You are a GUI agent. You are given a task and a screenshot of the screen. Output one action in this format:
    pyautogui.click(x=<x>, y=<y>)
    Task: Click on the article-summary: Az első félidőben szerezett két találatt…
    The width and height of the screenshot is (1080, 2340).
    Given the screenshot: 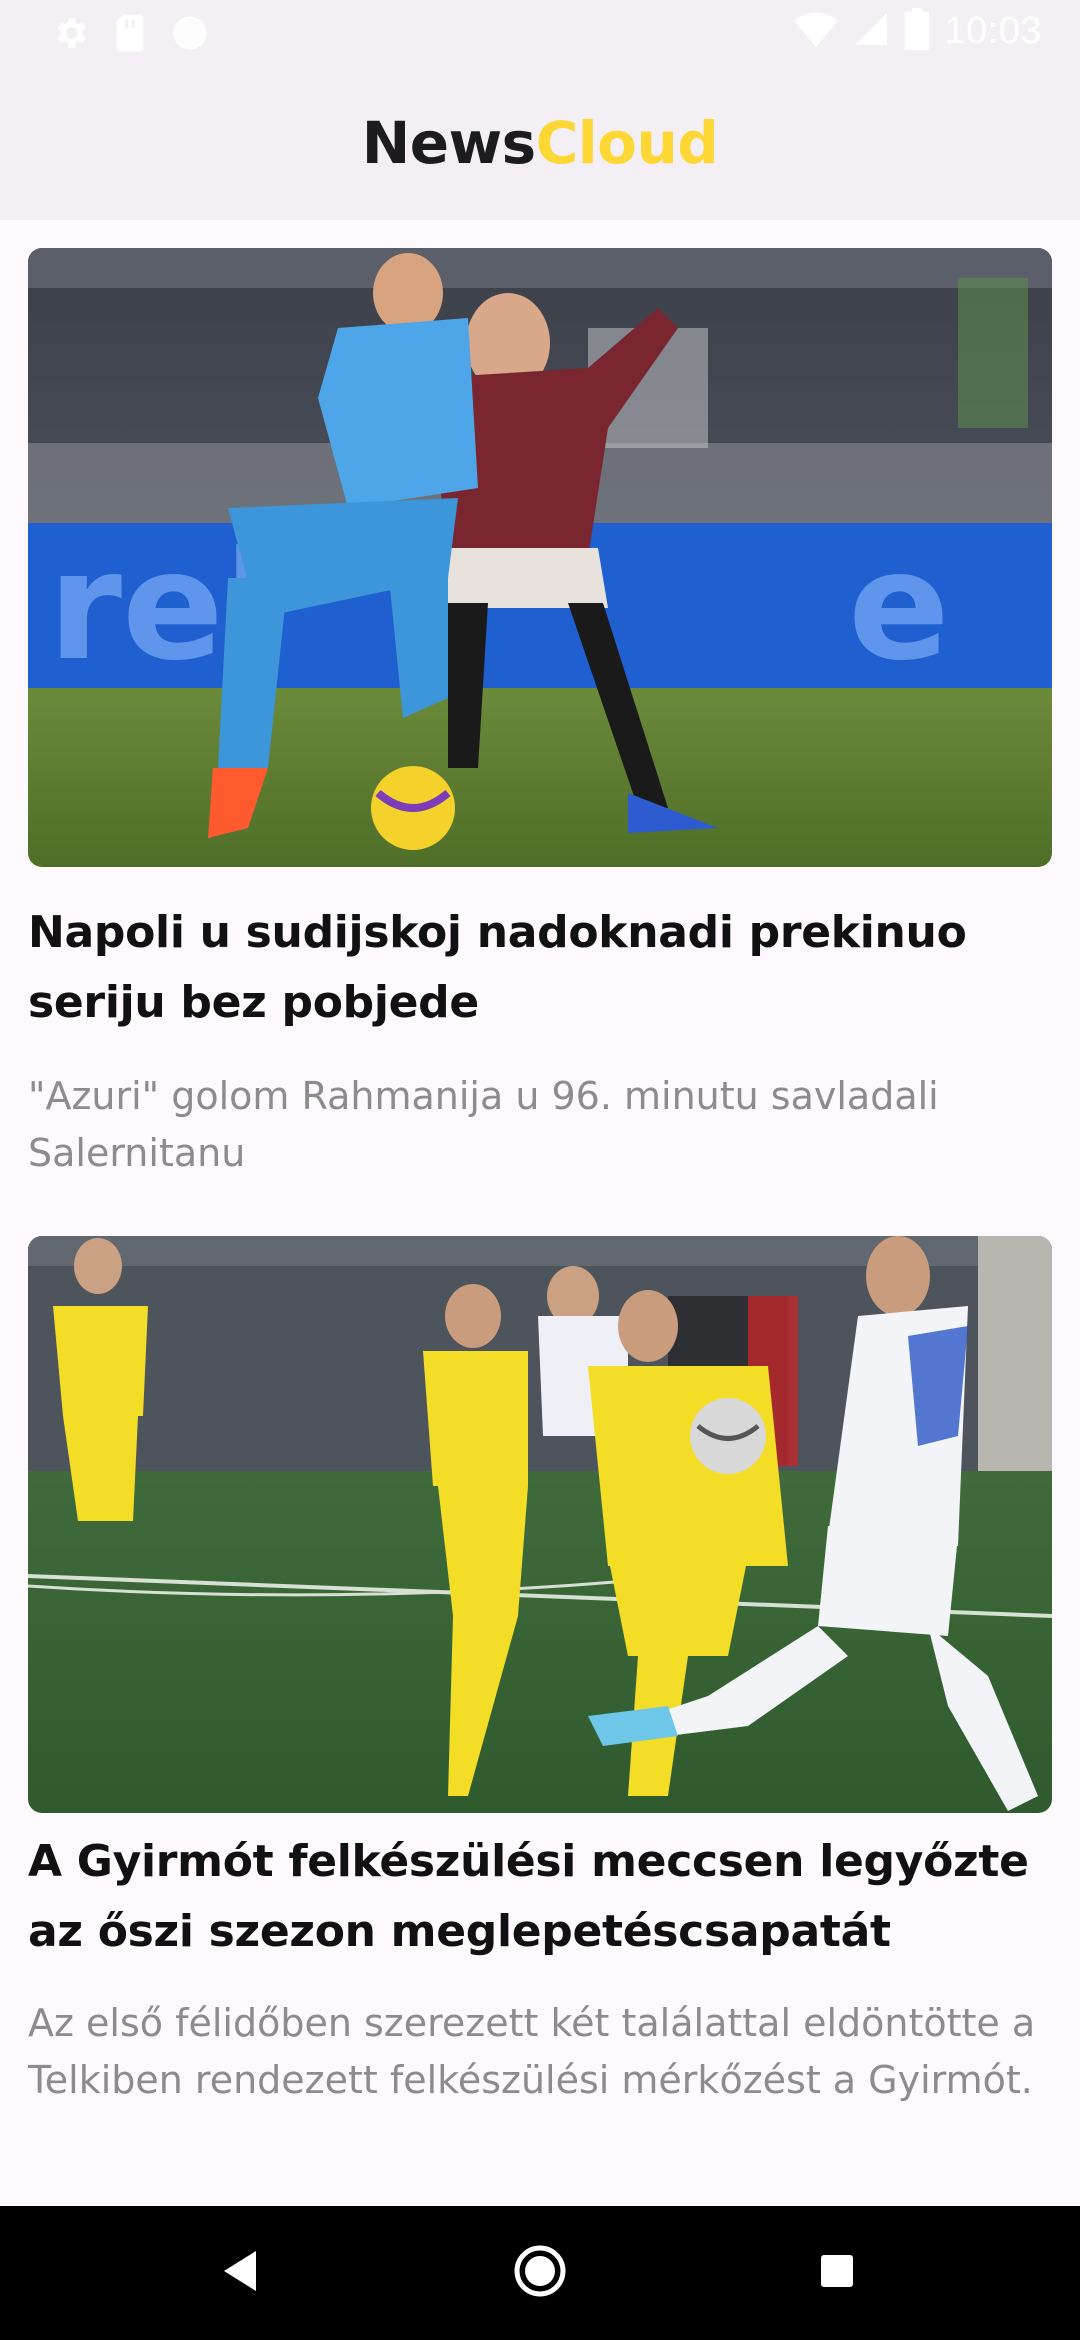 What is the action you would take?
    pyautogui.click(x=532, y=2051)
    